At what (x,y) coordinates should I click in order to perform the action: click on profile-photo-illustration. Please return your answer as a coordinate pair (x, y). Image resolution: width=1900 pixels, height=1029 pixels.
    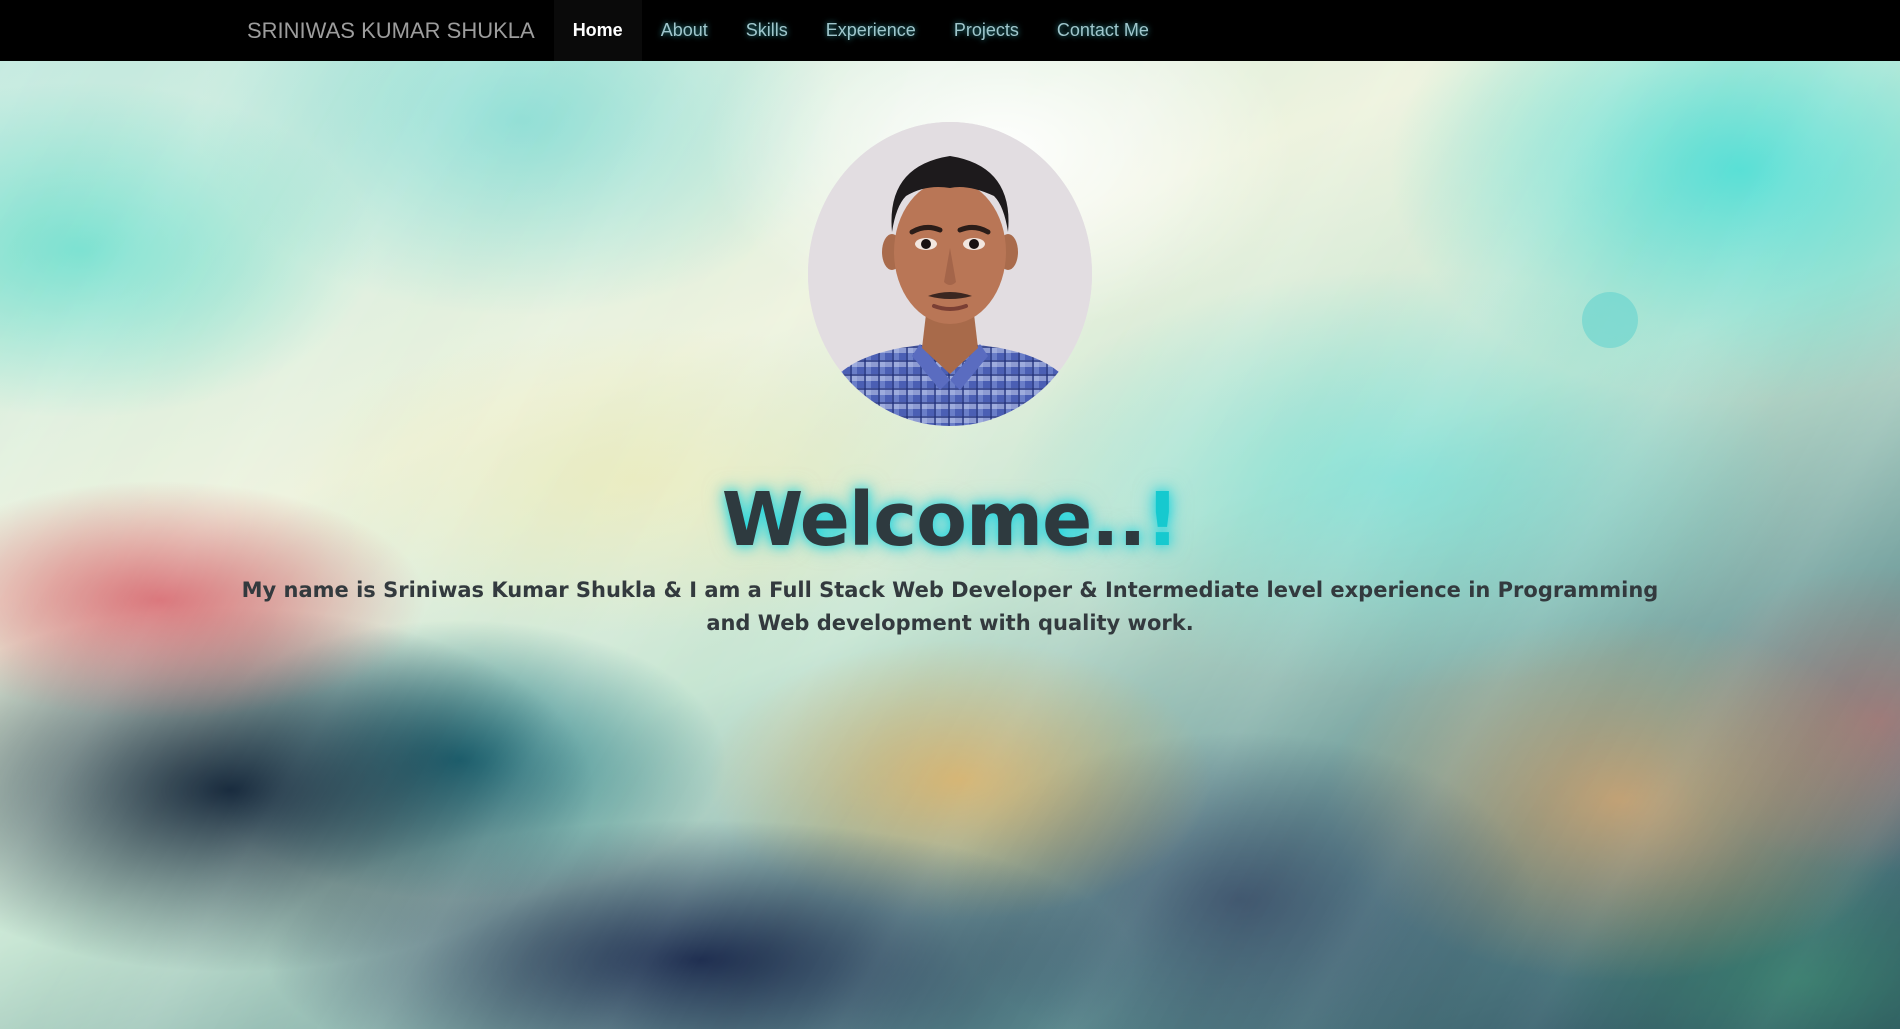
    Looking at the image, I should click on (950, 274).